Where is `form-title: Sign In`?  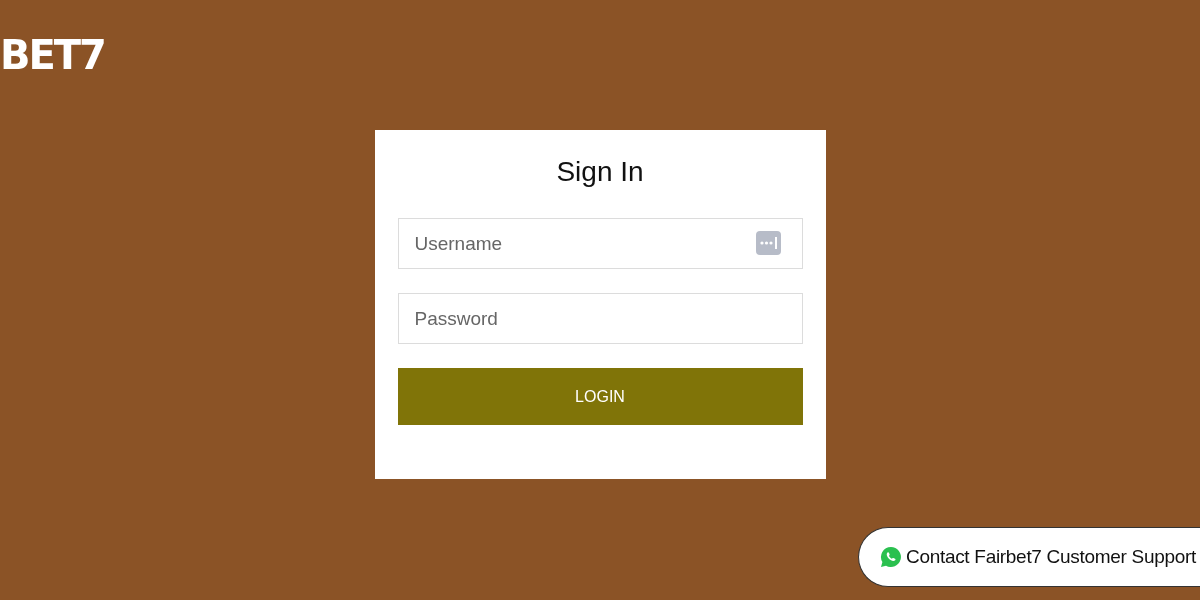
form-title: Sign In is located at coordinates (600, 172).